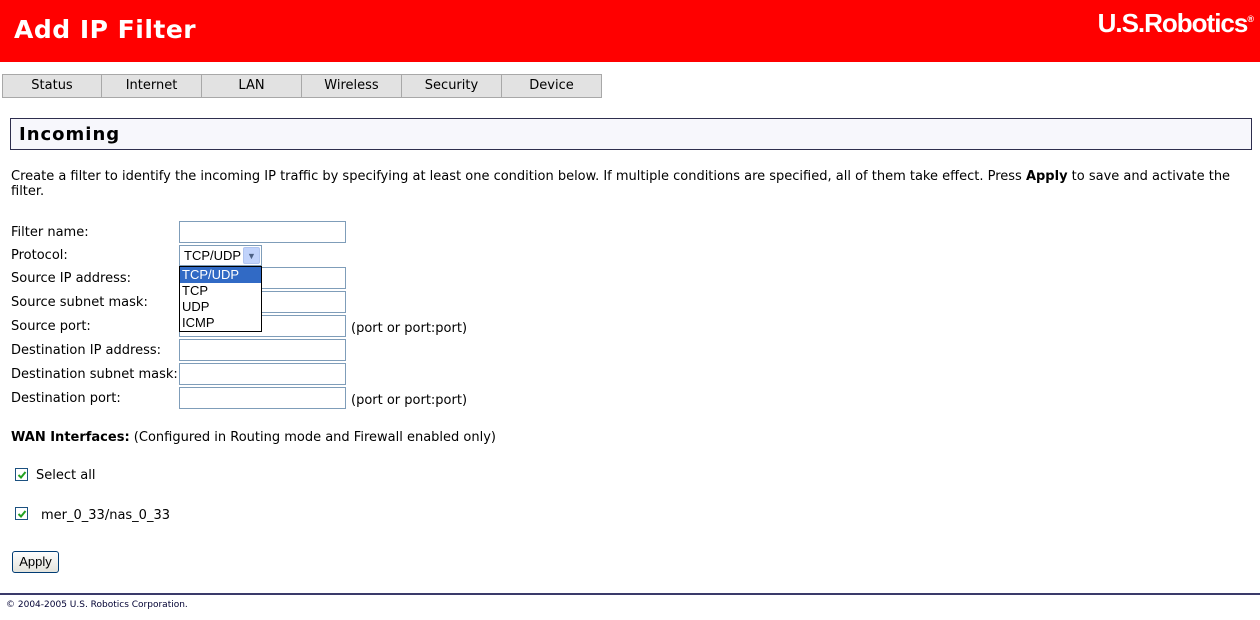 The width and height of the screenshot is (1260, 620). I want to click on dest-ip-label: Destination IP address:, so click(86, 350).